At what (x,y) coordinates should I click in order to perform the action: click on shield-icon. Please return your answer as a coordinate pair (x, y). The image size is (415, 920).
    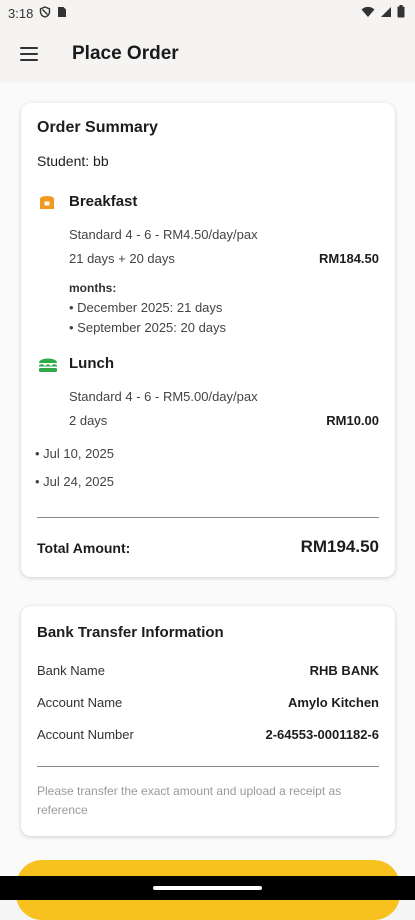
    Looking at the image, I should click on (45, 13).